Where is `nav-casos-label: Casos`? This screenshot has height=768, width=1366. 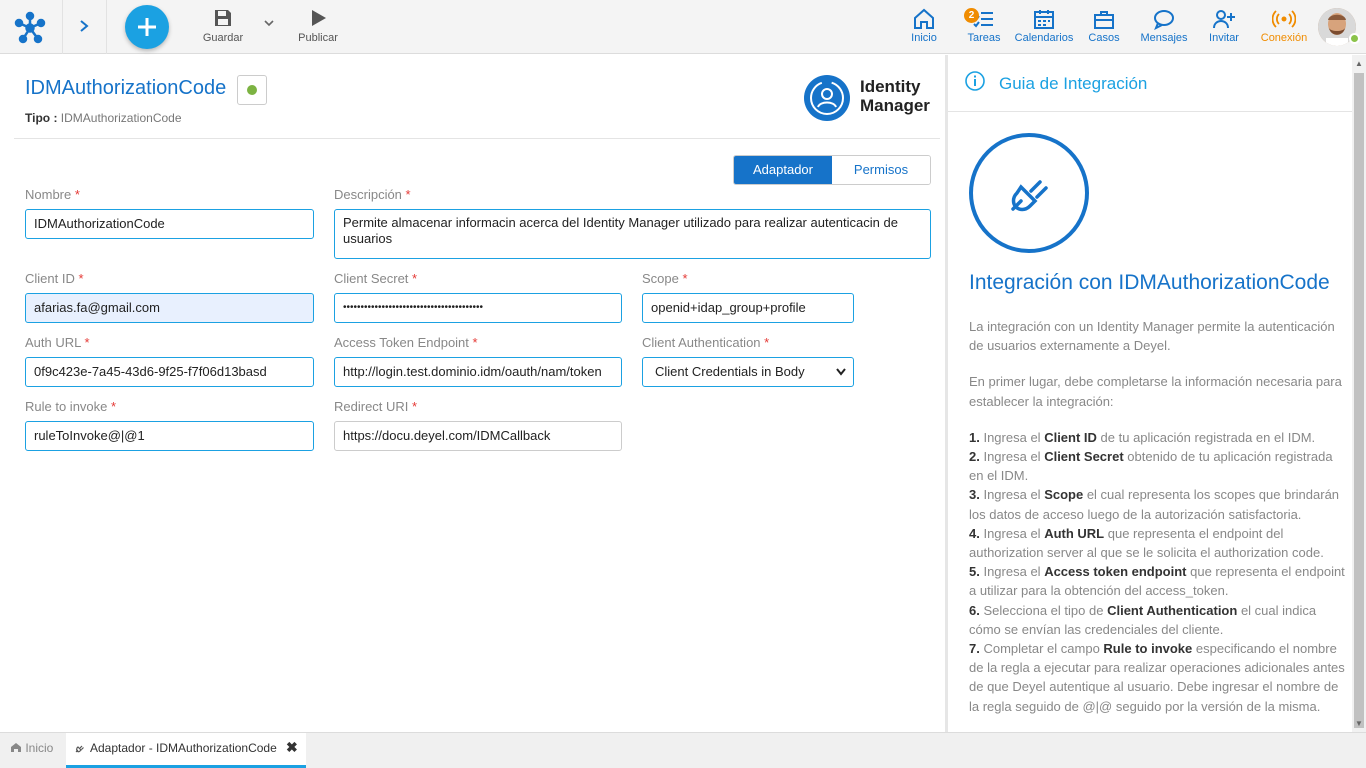 nav-casos-label: Casos is located at coordinates (1104, 38).